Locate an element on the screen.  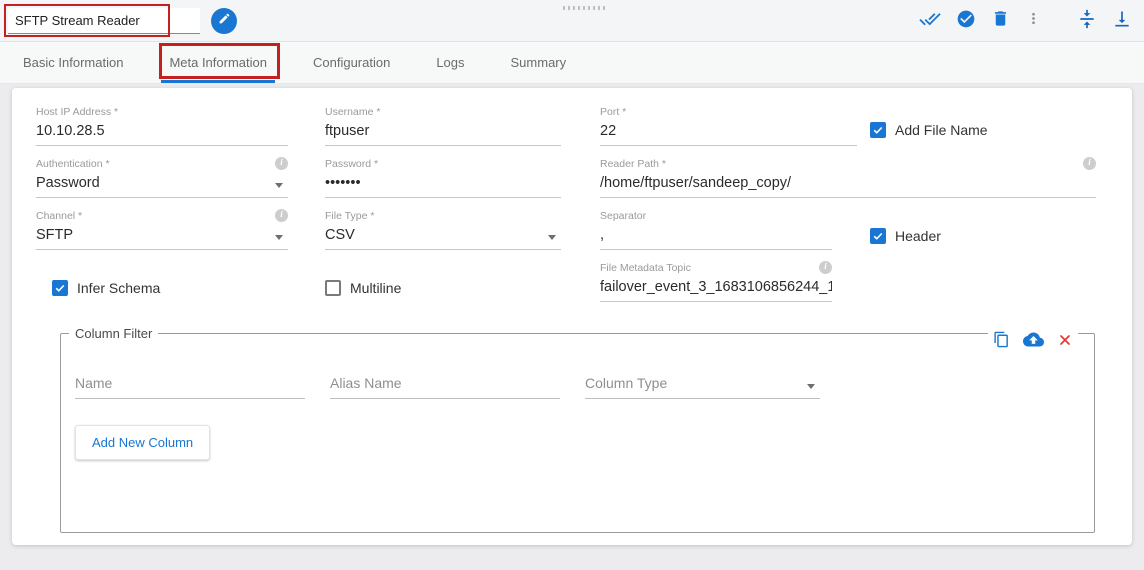
port-field: Port * 22 is located at coordinates (728, 126).